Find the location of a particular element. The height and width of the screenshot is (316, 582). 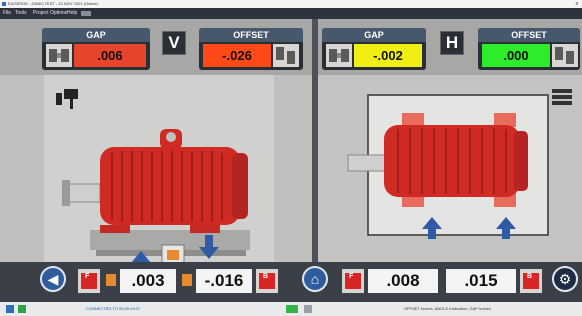

home-button: ⌂ is located at coordinates (315, 279).